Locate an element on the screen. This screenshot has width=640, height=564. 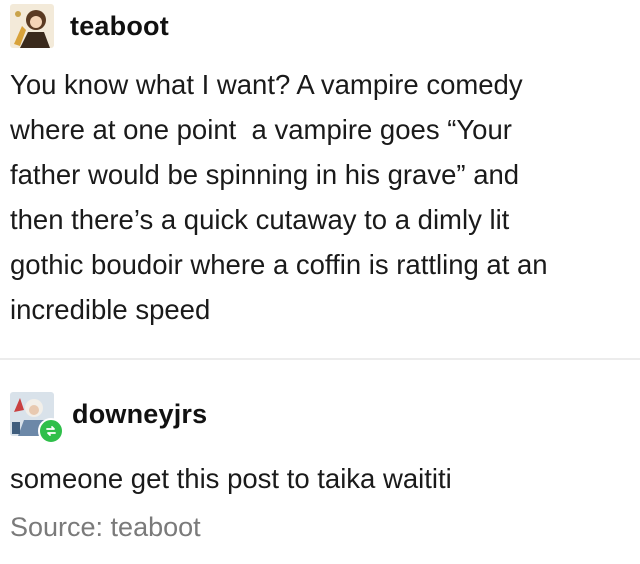
user-avatar-icon is located at coordinates (32, 26).